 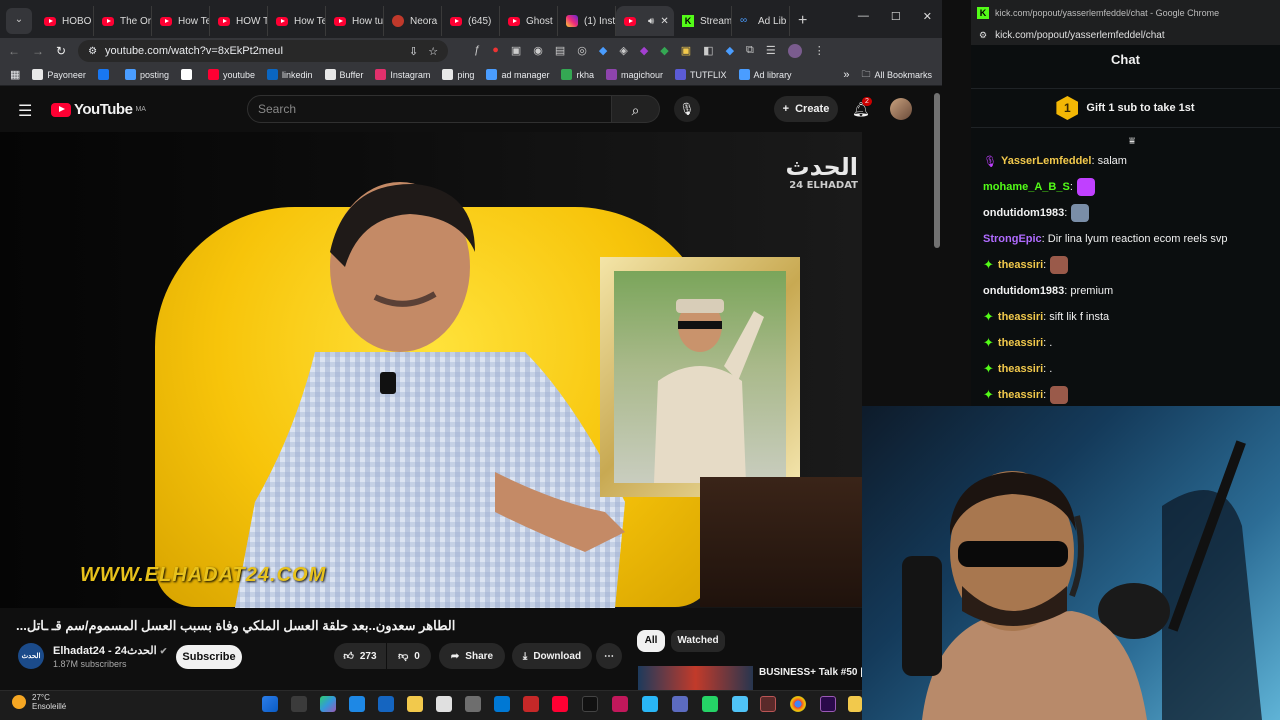 What do you see at coordinates (429, 109) in the screenshot?
I see `search-input: Search` at bounding box center [429, 109].